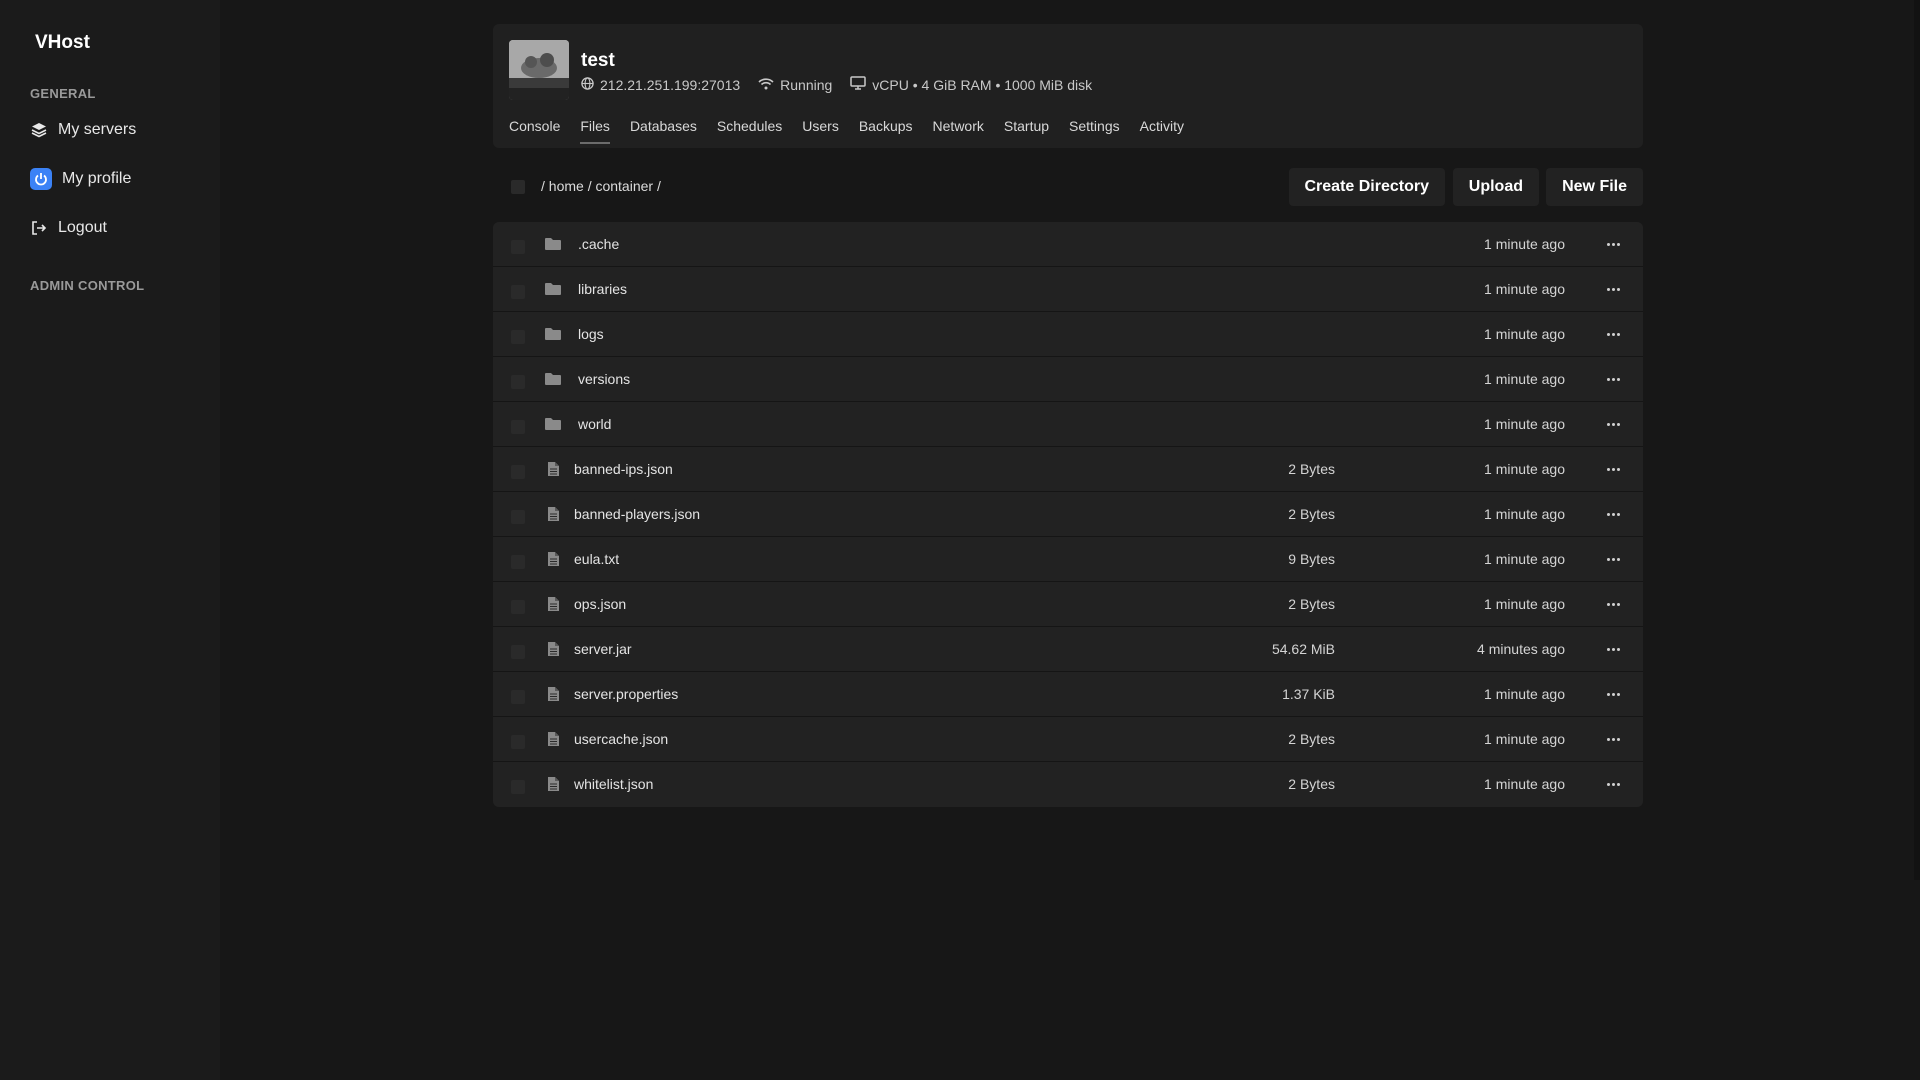 The height and width of the screenshot is (1080, 1920). What do you see at coordinates (1308, 694) in the screenshot?
I see `file-size: 1.37 KiB` at bounding box center [1308, 694].